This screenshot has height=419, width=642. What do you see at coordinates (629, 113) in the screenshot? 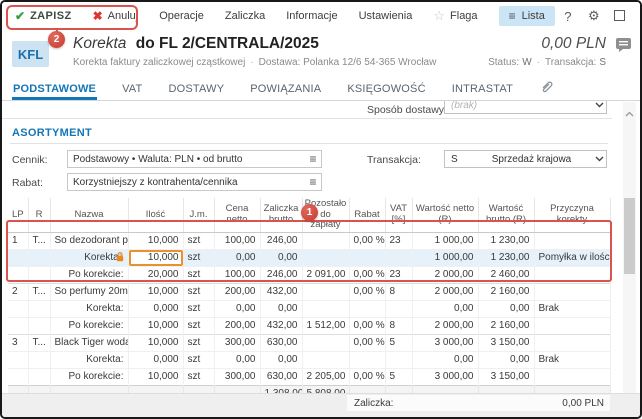
I see `scroll-up-icon` at bounding box center [629, 113].